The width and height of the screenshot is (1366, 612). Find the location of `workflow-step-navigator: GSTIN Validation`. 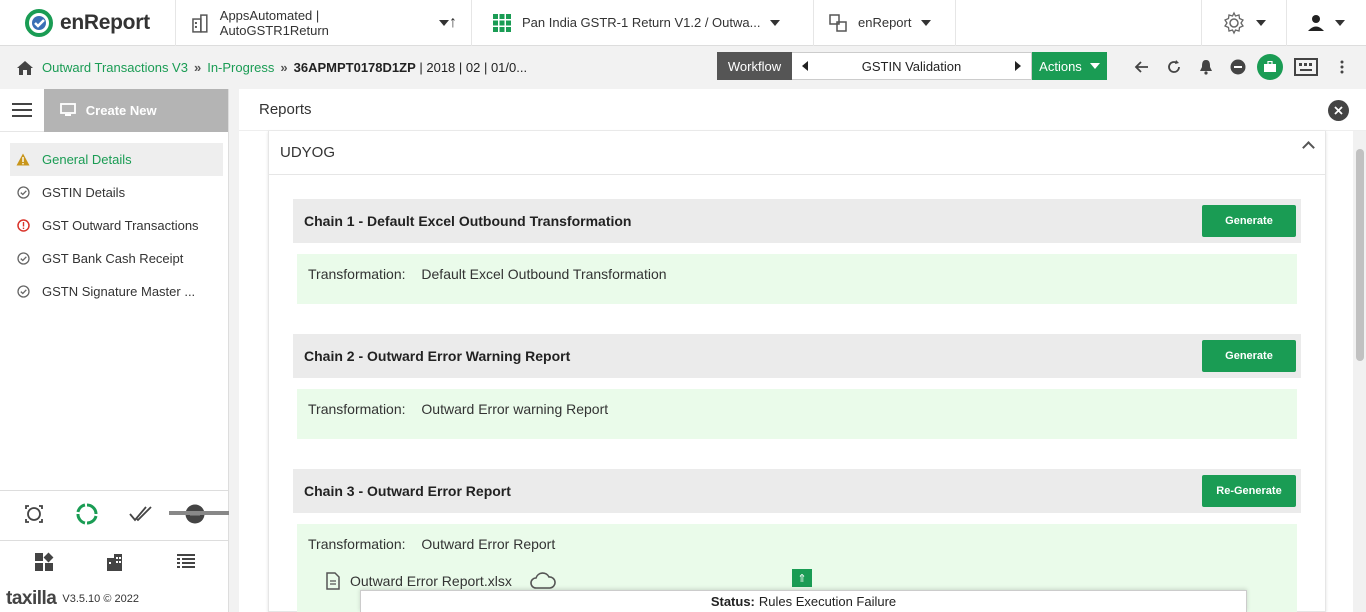

workflow-step-navigator: GSTIN Validation is located at coordinates (912, 66).